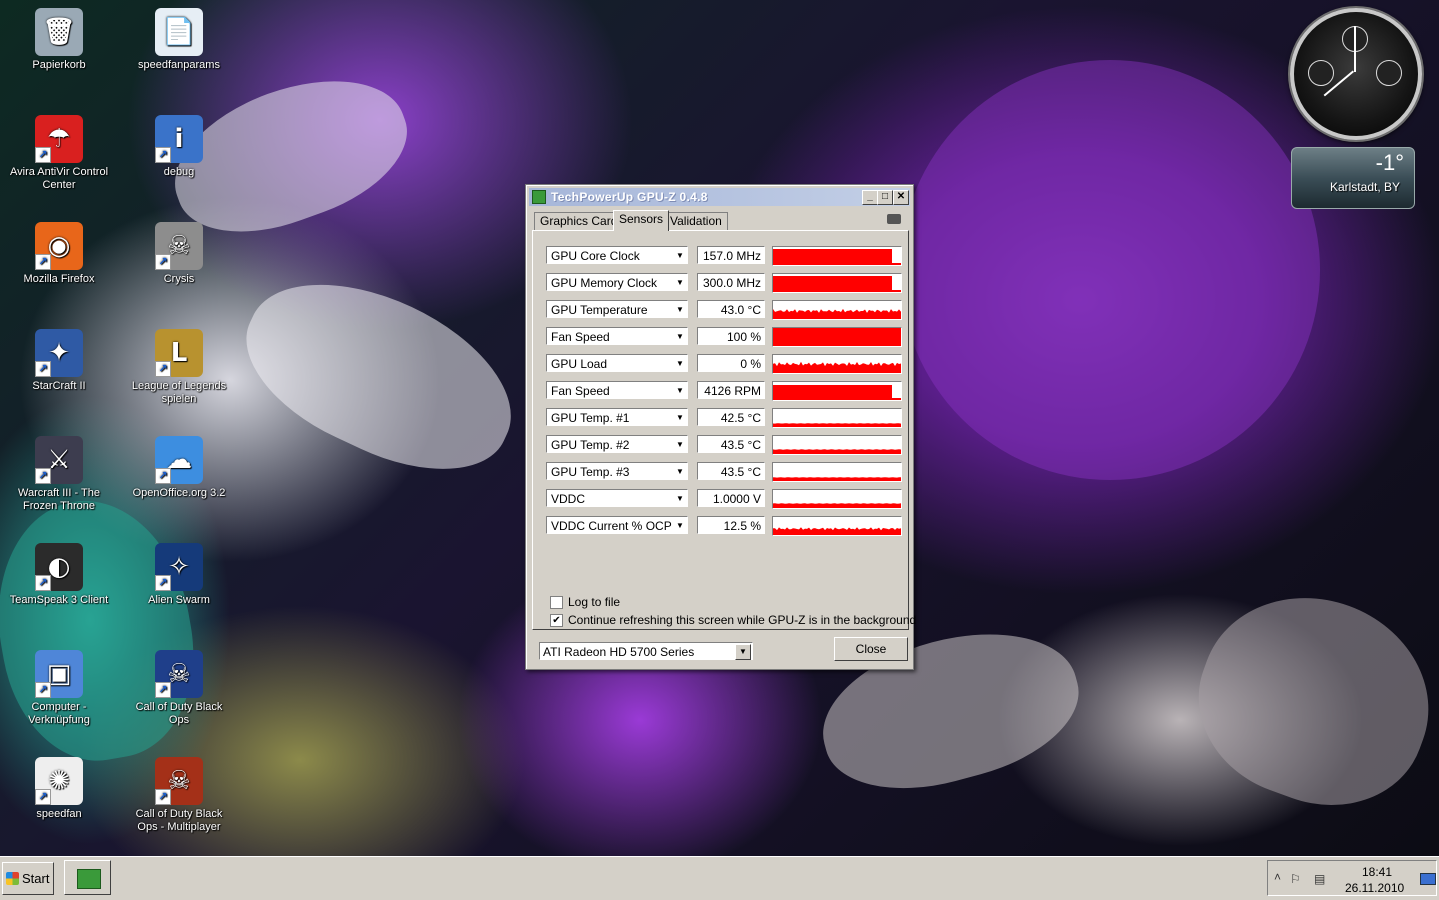 Image resolution: width=1439 pixels, height=900 pixels. I want to click on gpu-select: ATI Radeon HD 5700 Series ▼, so click(646, 651).